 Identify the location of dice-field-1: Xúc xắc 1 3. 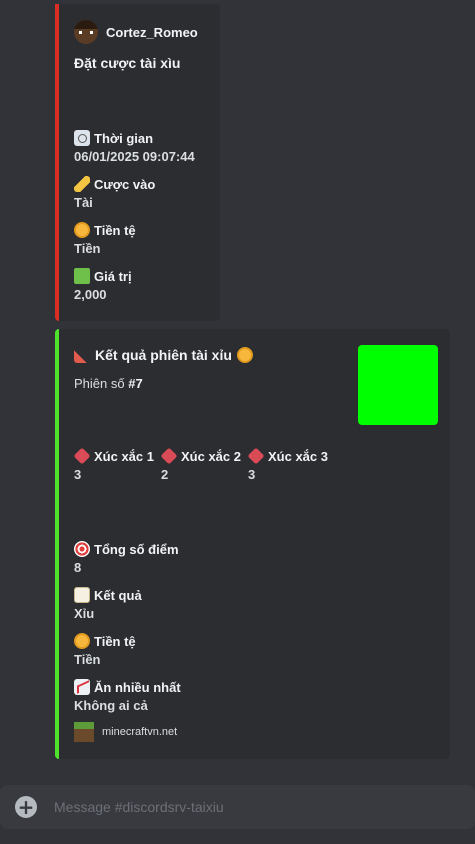
(114, 464).